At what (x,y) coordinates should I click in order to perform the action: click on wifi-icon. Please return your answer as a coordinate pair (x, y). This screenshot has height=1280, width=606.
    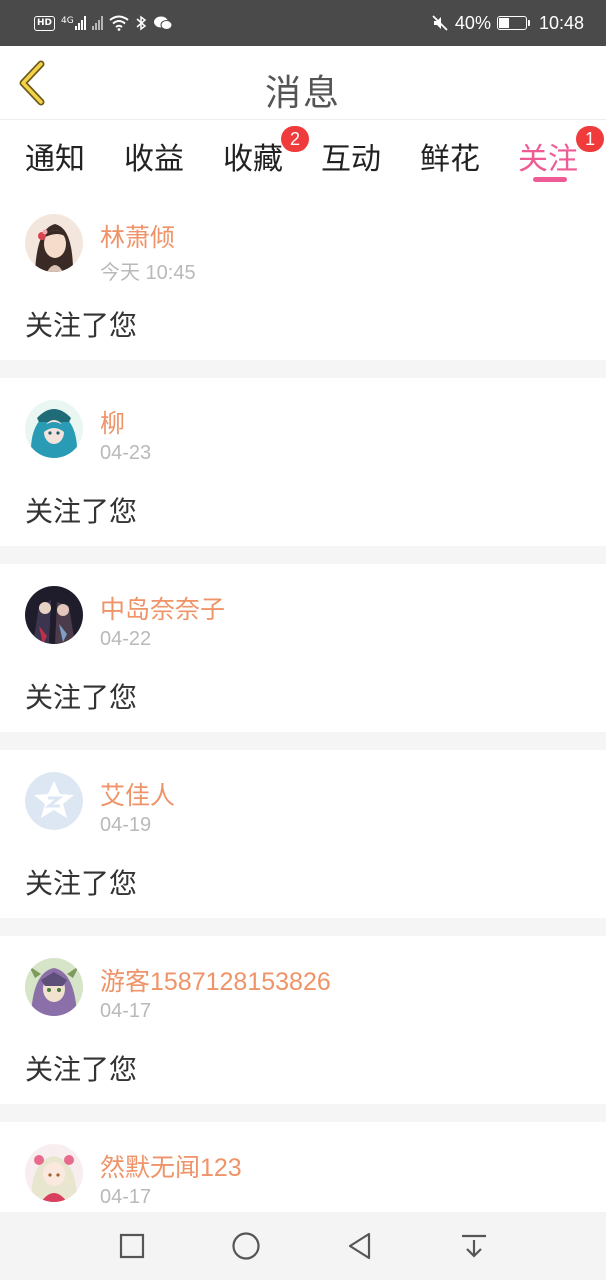
    Looking at the image, I should click on (119, 23).